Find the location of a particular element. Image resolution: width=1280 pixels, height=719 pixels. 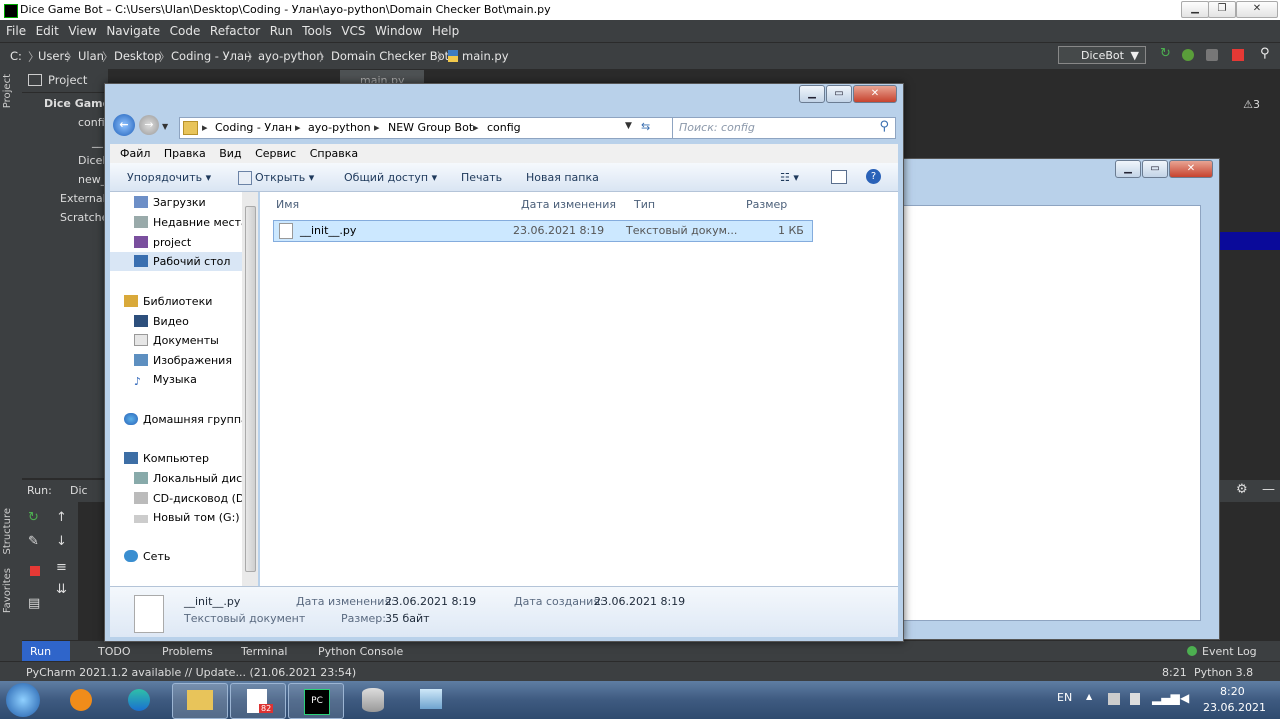

nav-local-disk: Локальный диск is located at coordinates (191, 478).